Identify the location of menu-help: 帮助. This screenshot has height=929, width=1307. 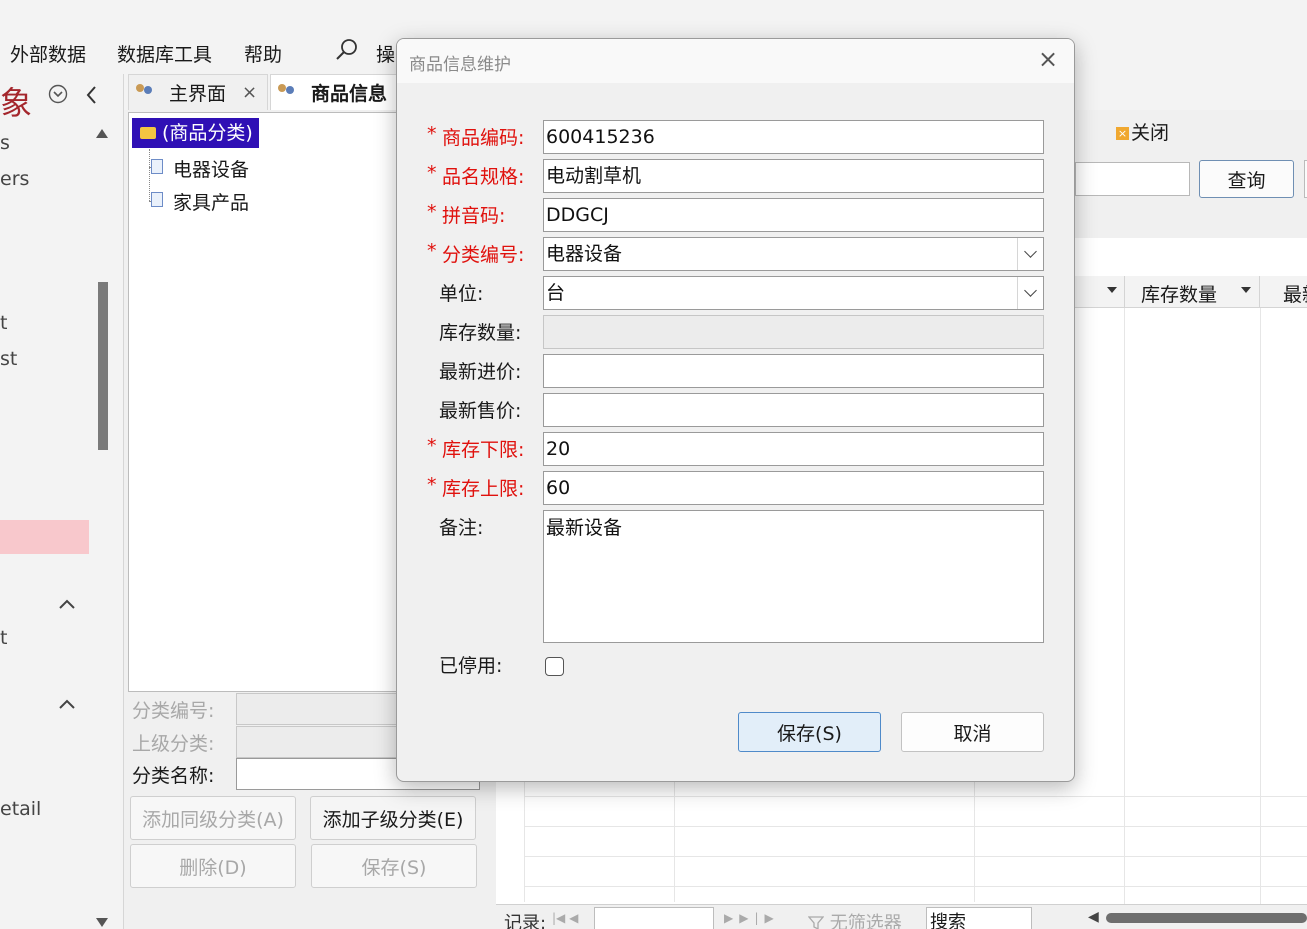
(263, 53).